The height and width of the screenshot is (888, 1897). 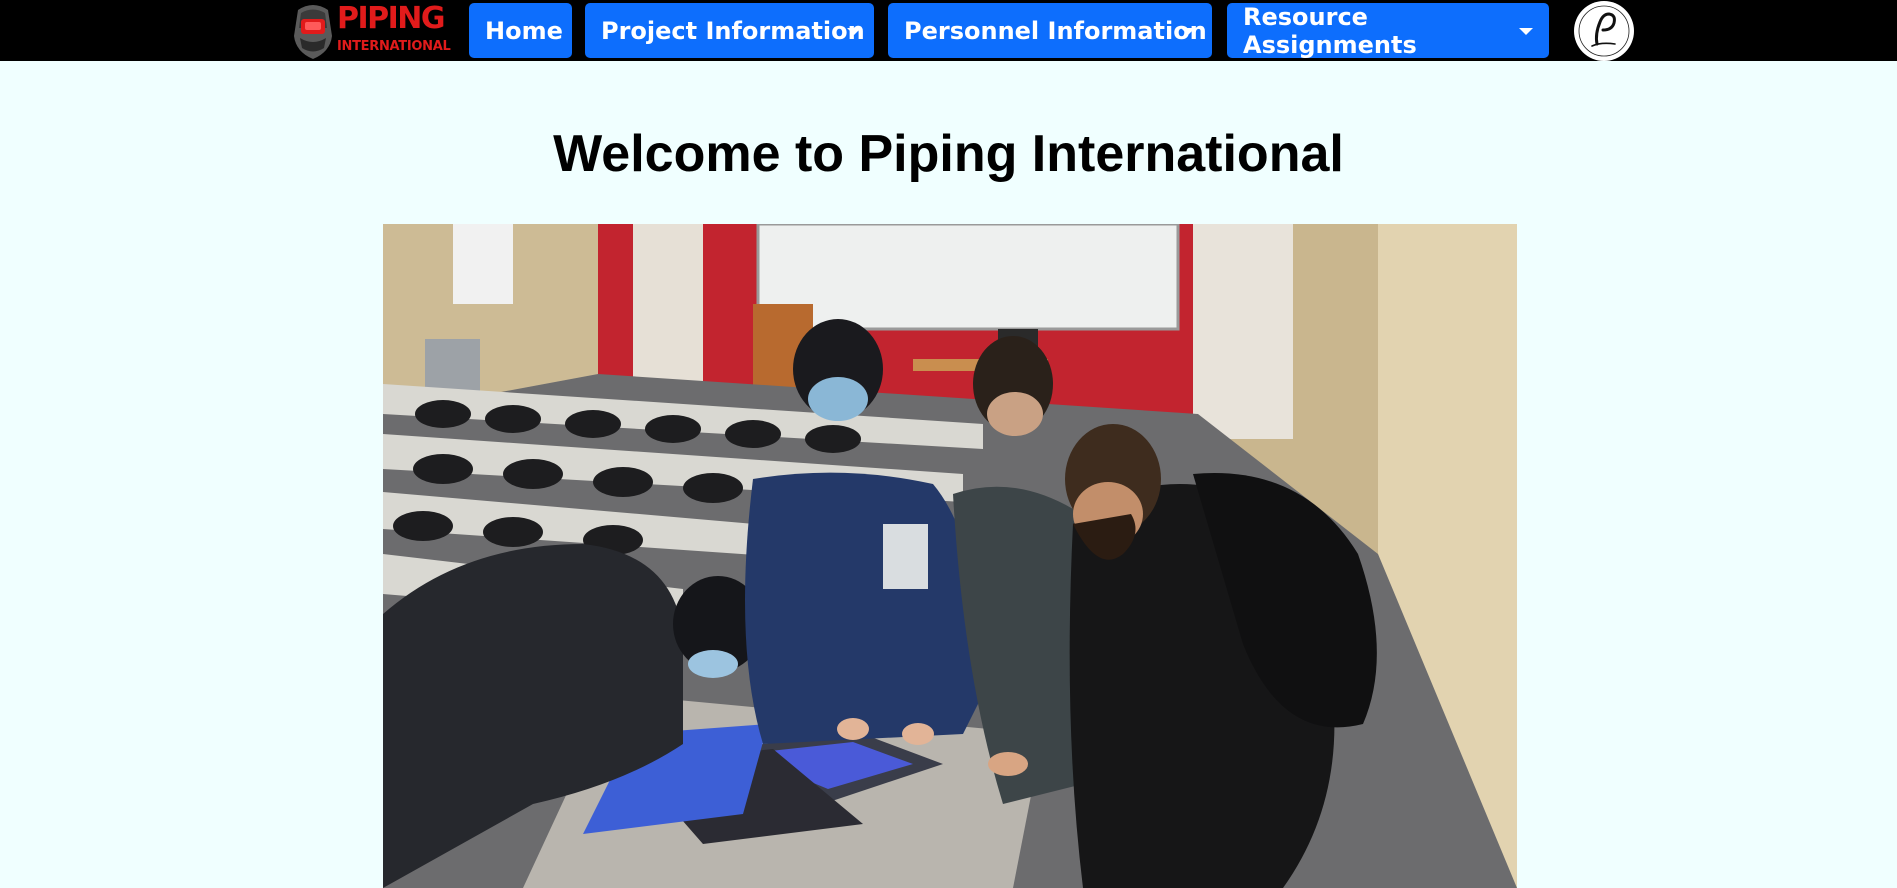 I want to click on nav-resource-assignments-label: Resource Assignments, so click(x=1330, y=30).